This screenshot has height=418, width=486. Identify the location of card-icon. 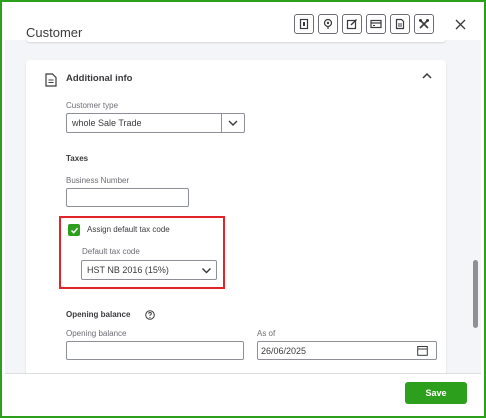
(376, 24).